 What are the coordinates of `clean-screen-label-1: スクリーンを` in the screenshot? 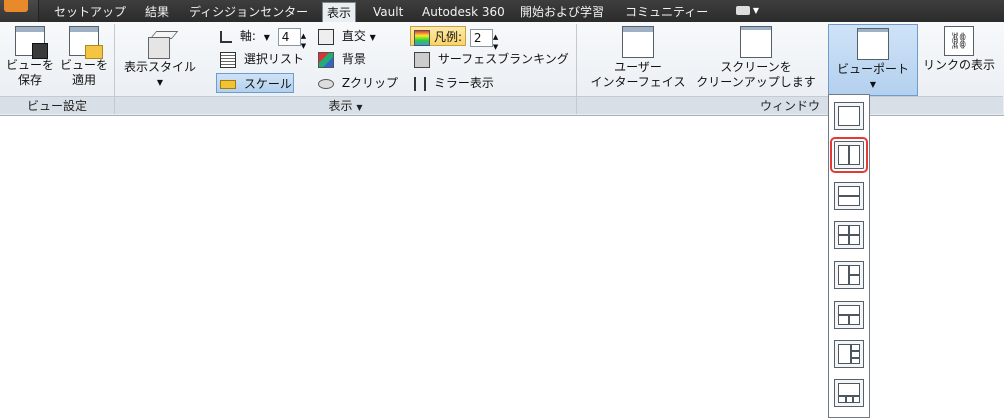 It's located at (756, 67).